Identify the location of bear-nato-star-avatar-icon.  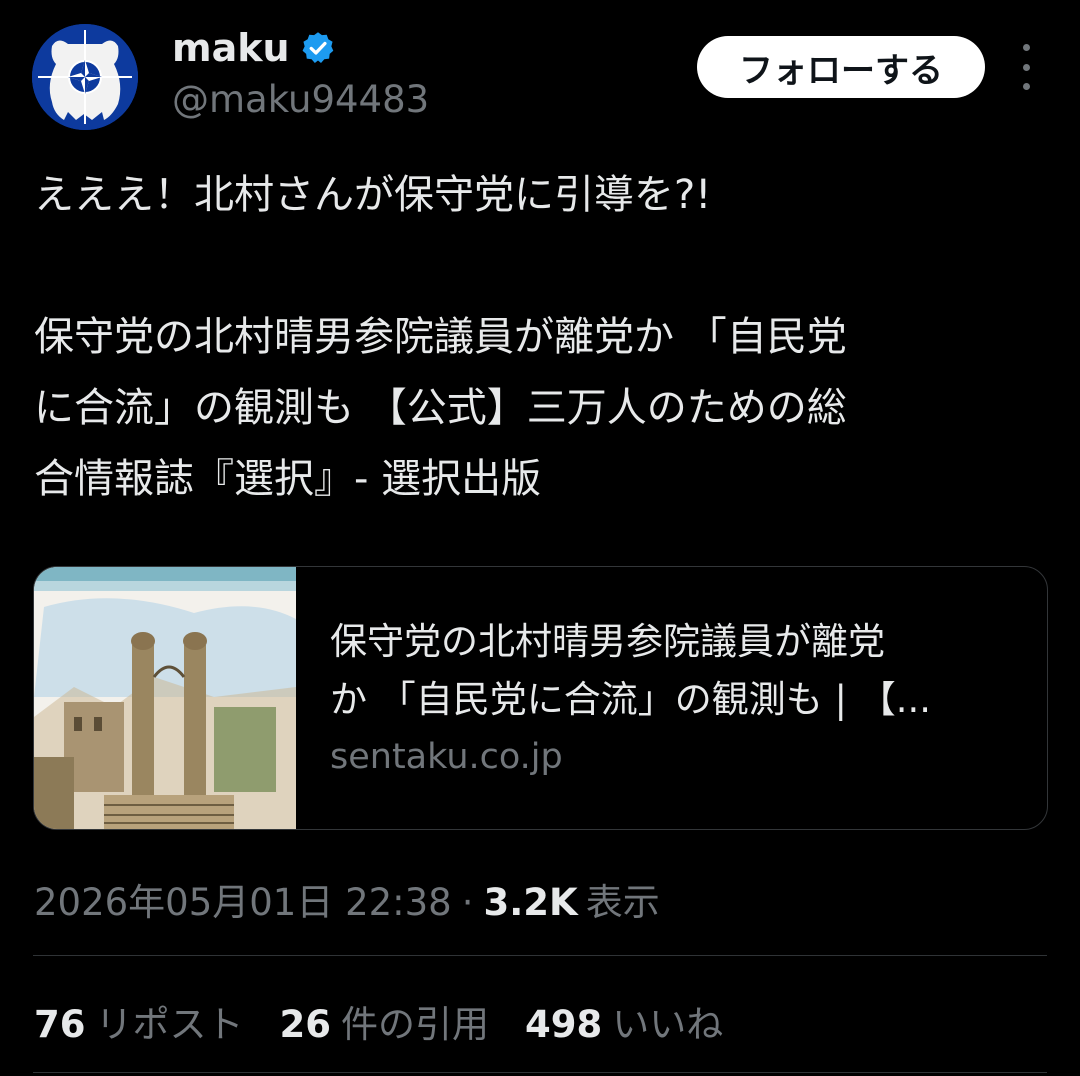
(85, 77).